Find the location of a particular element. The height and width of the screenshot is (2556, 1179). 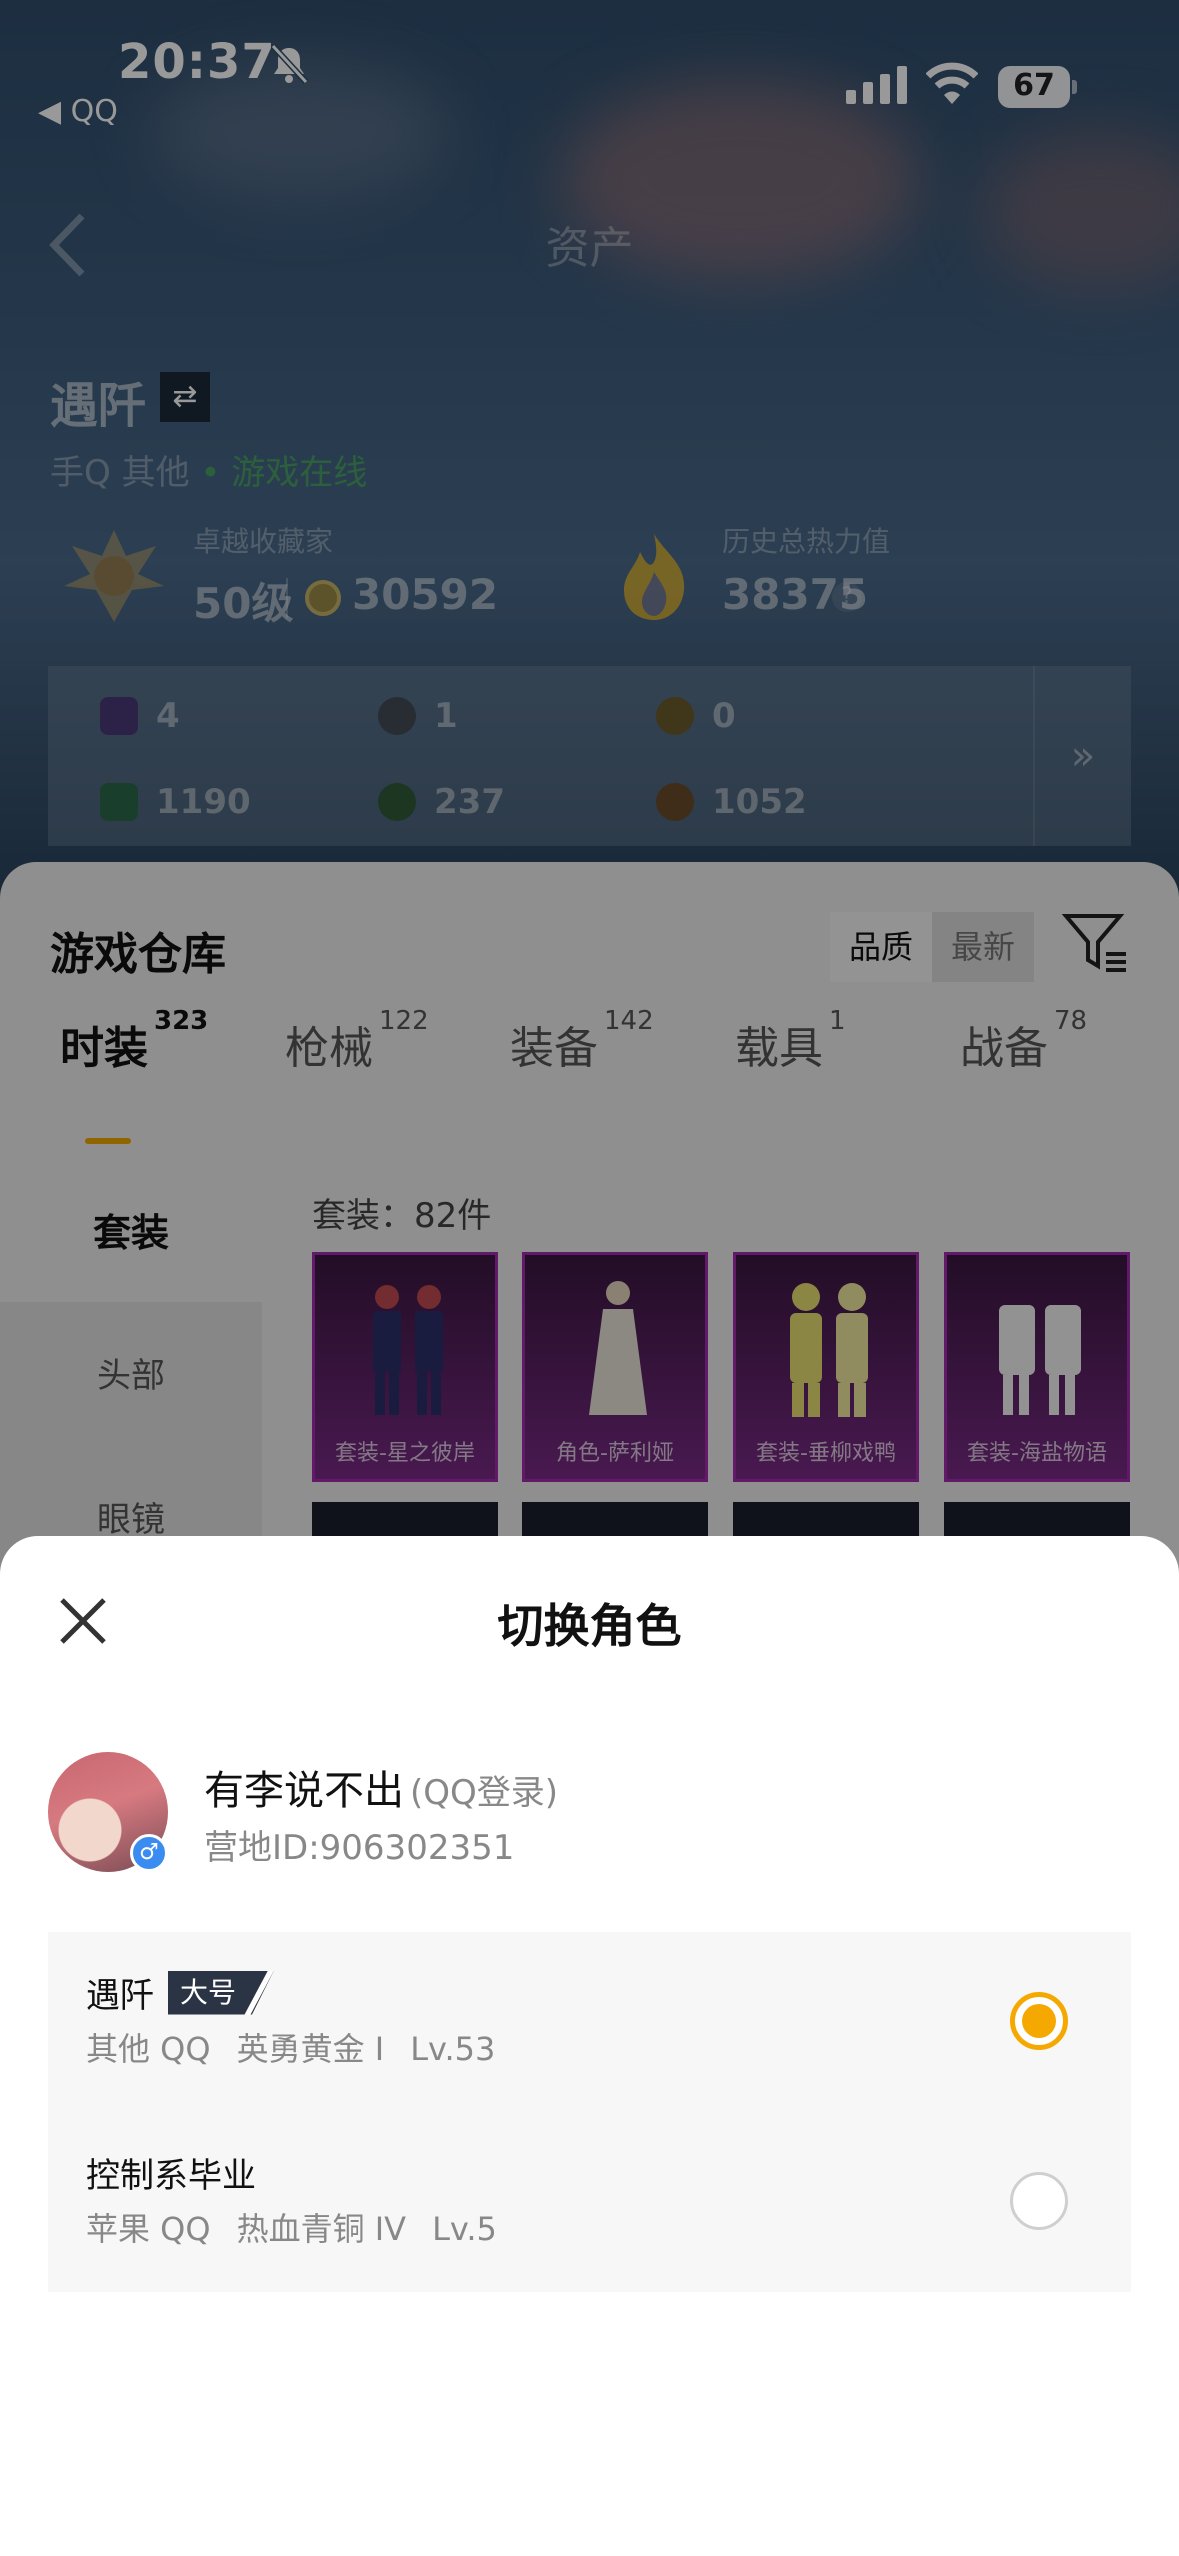

login-type: (QQ登录) is located at coordinates (484, 1793).